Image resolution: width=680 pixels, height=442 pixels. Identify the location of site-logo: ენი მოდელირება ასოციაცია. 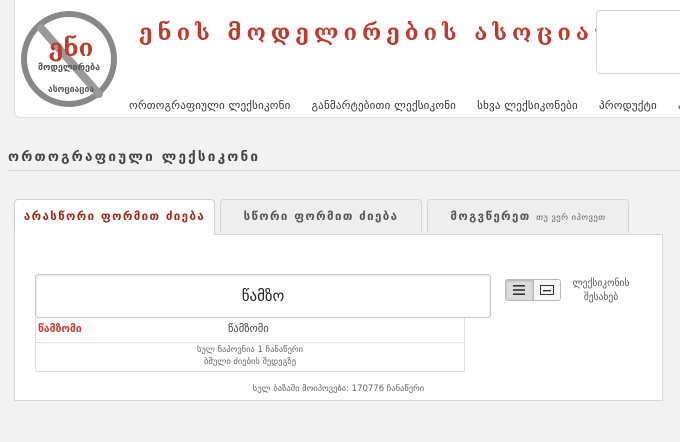
(69, 59).